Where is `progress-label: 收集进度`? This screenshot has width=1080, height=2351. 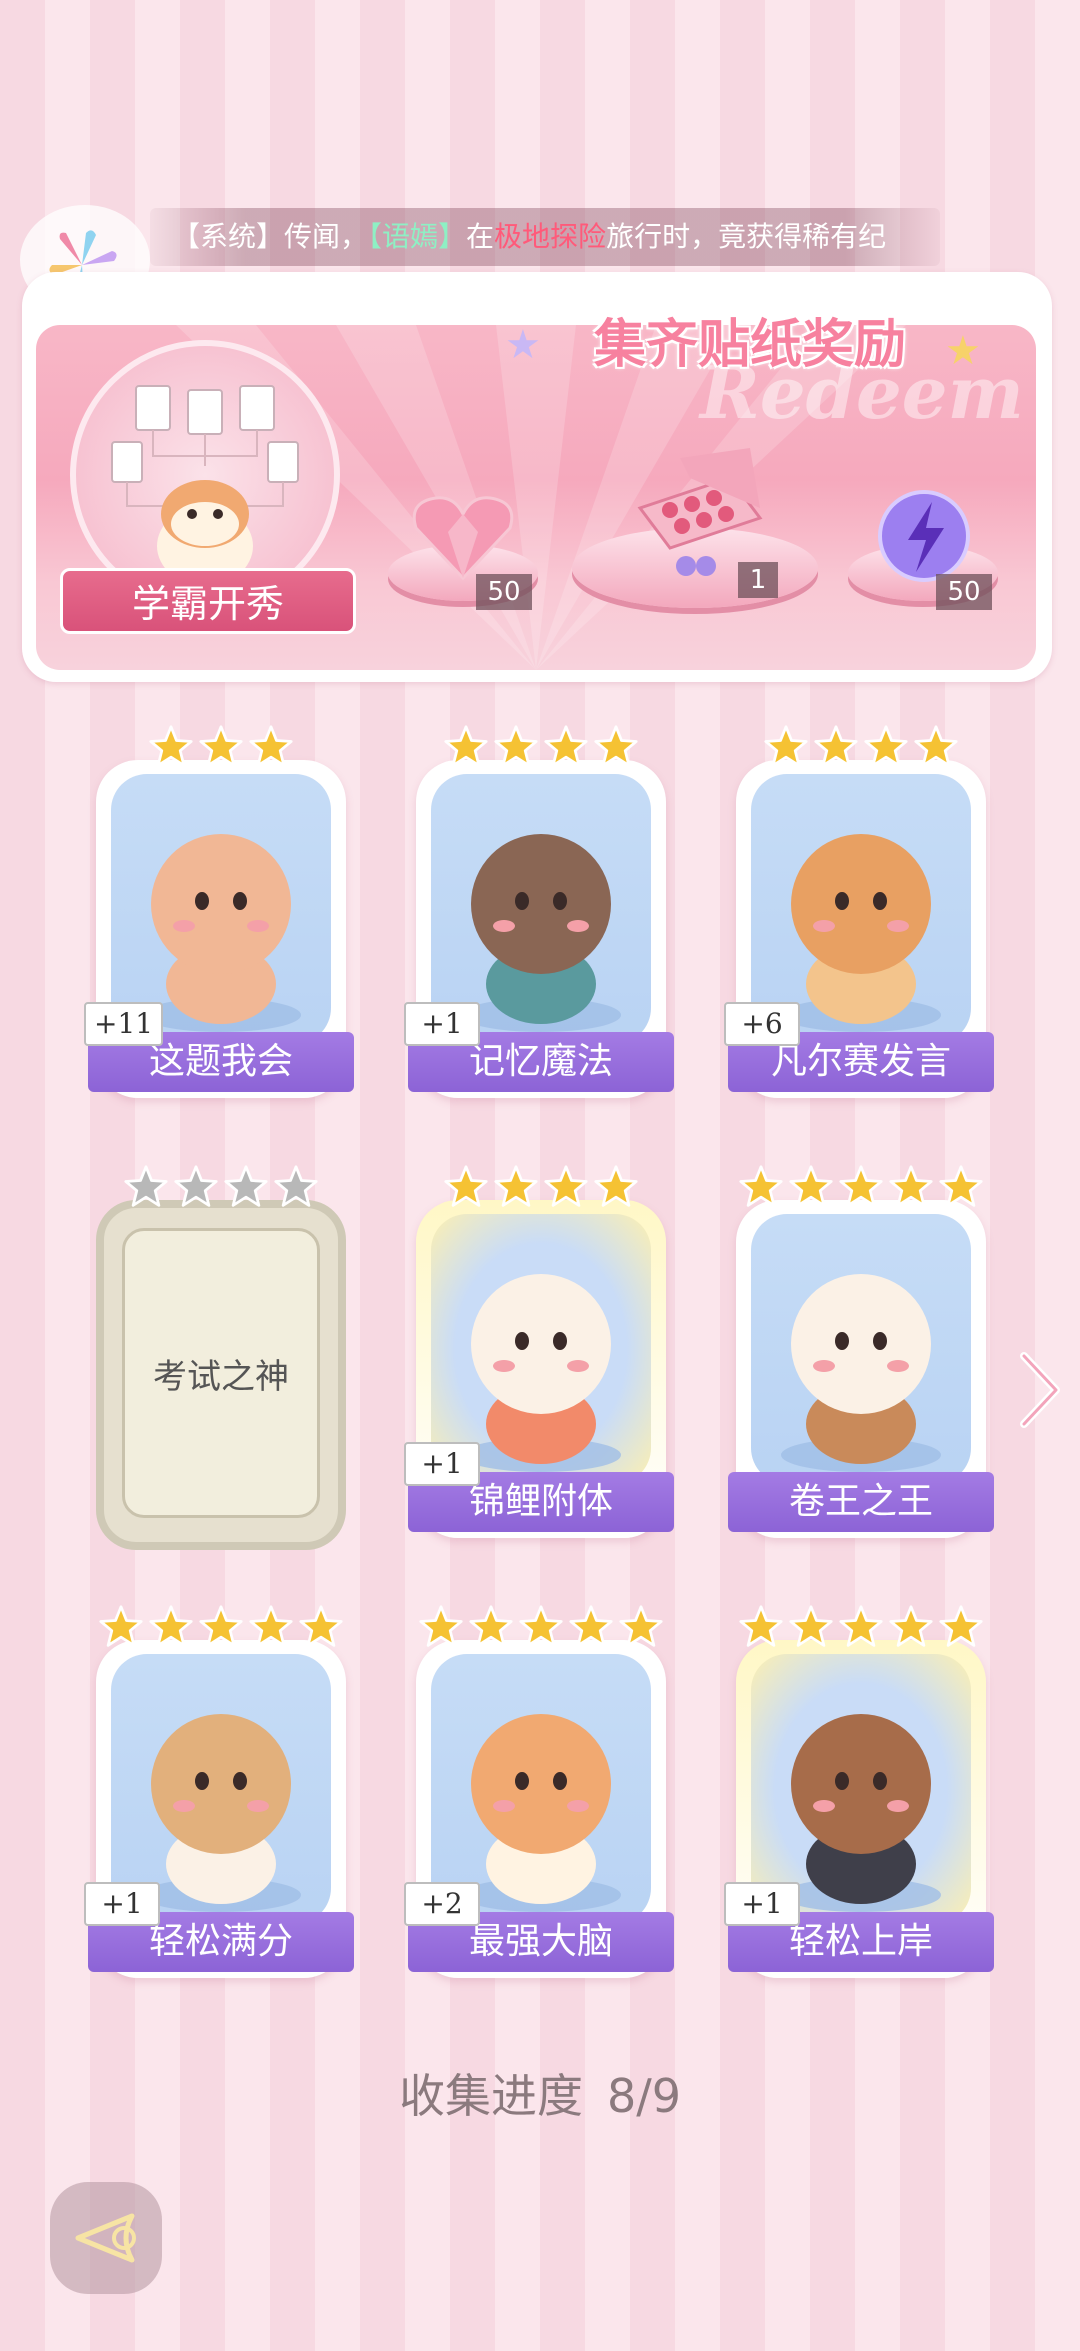
progress-label: 收集进度 is located at coordinates (490, 2096).